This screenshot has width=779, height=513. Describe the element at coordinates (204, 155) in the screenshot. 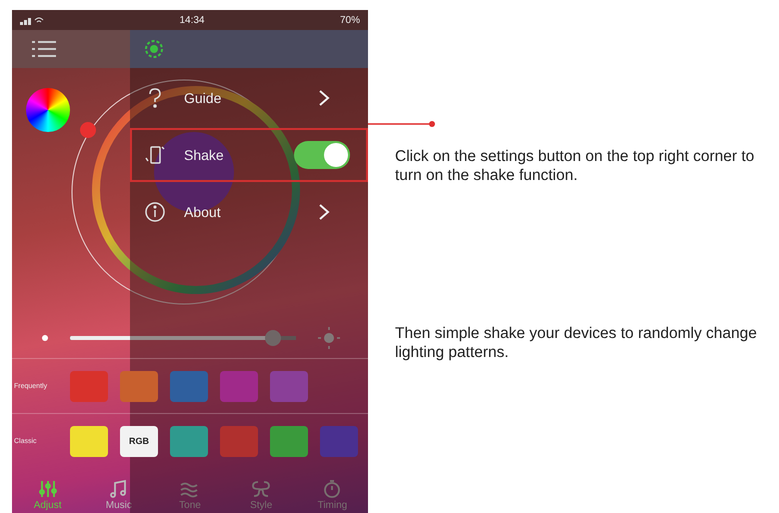

I see `menu-label: Shake` at that location.